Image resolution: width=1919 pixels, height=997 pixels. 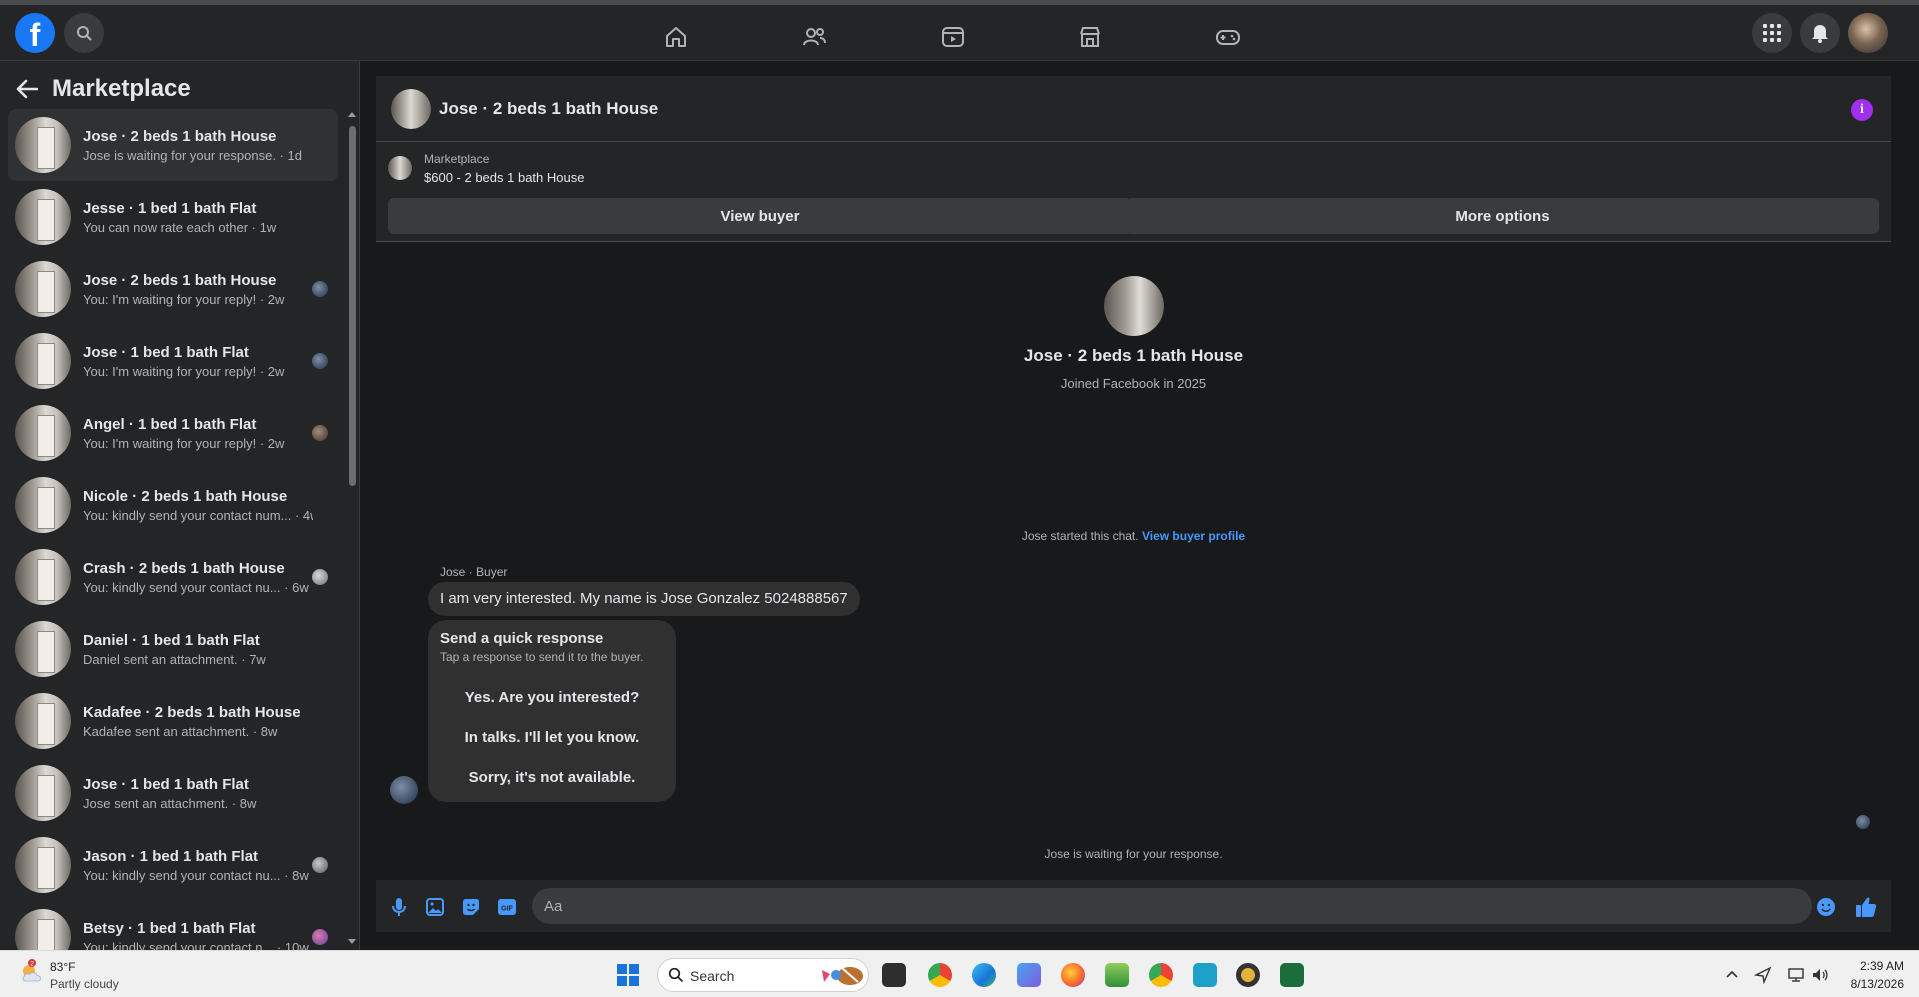 What do you see at coordinates (760, 216) in the screenshot?
I see `view-buyer-button: View buyer` at bounding box center [760, 216].